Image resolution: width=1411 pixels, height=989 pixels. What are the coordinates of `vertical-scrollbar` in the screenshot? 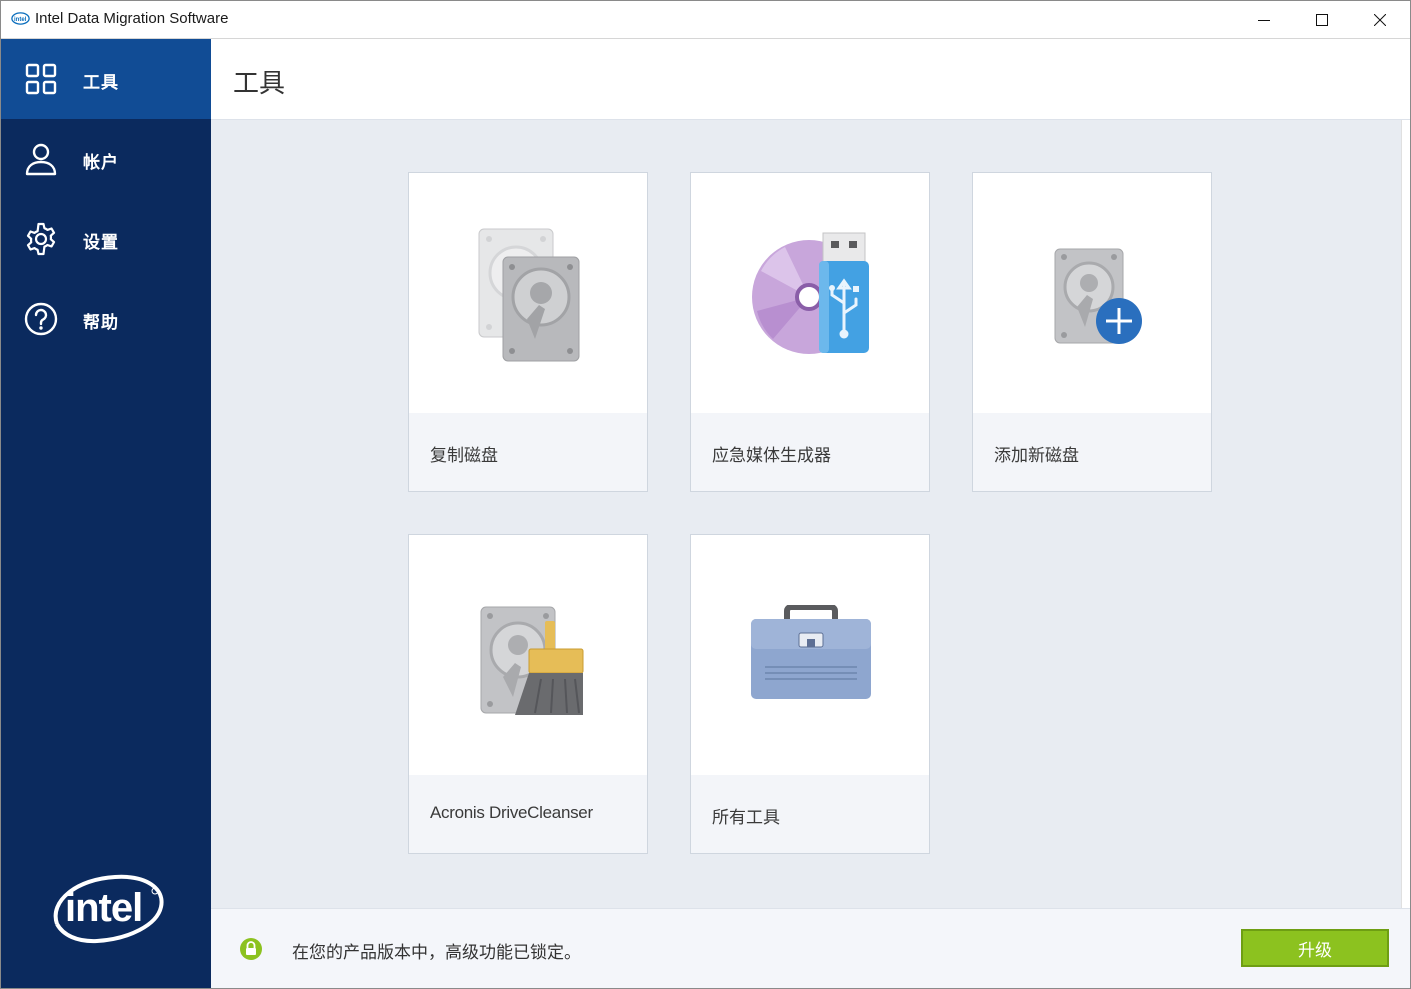 It's located at (1405, 514).